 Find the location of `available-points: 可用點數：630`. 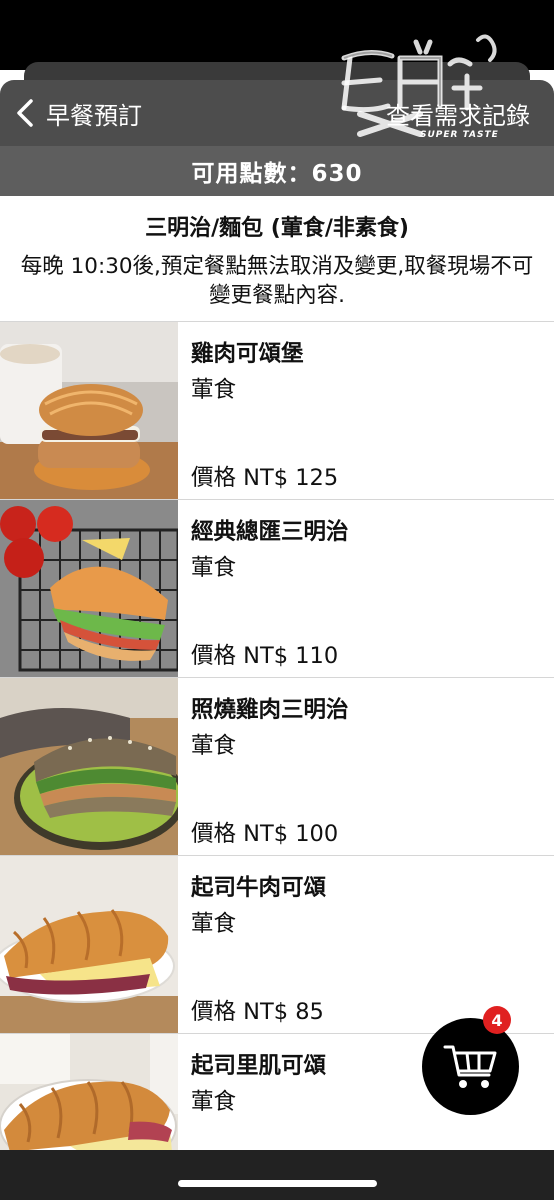

available-points: 可用點數：630 is located at coordinates (277, 174).